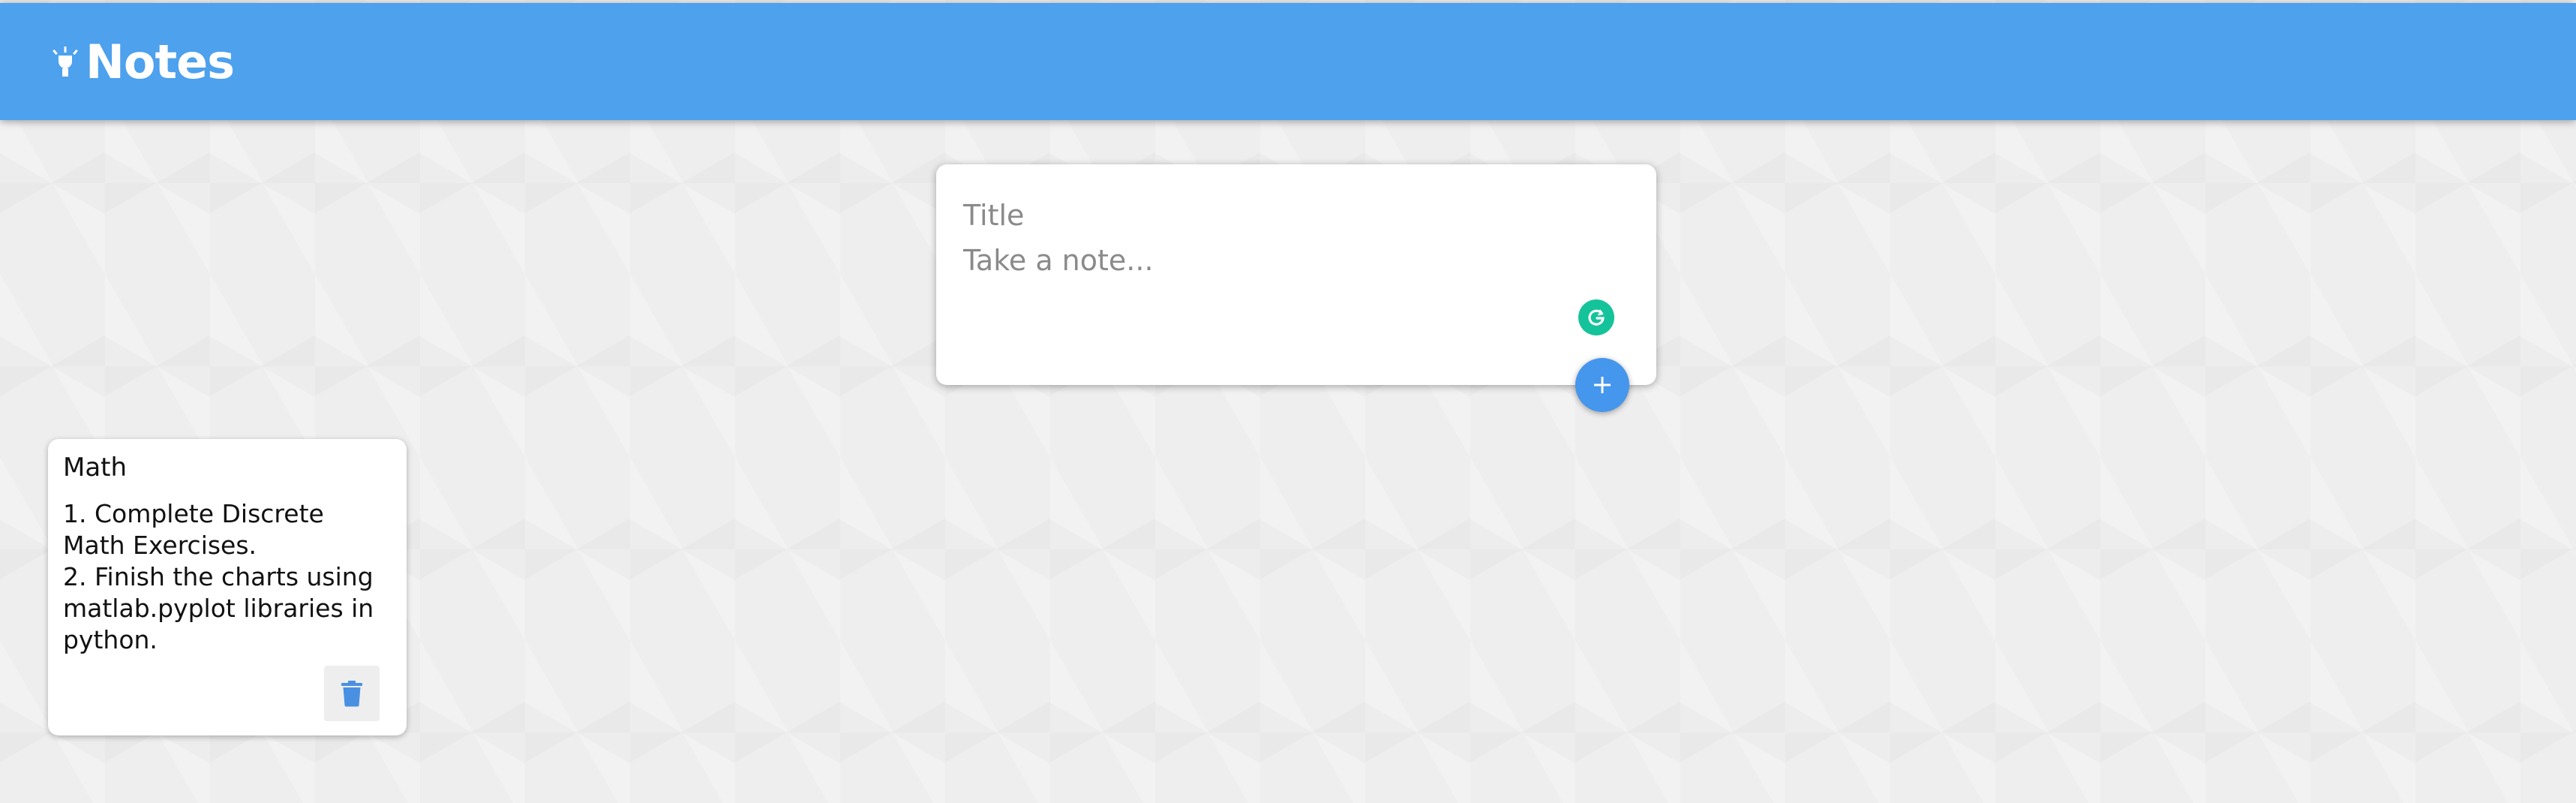 The image size is (2576, 803). I want to click on add-note-button, so click(1602, 385).